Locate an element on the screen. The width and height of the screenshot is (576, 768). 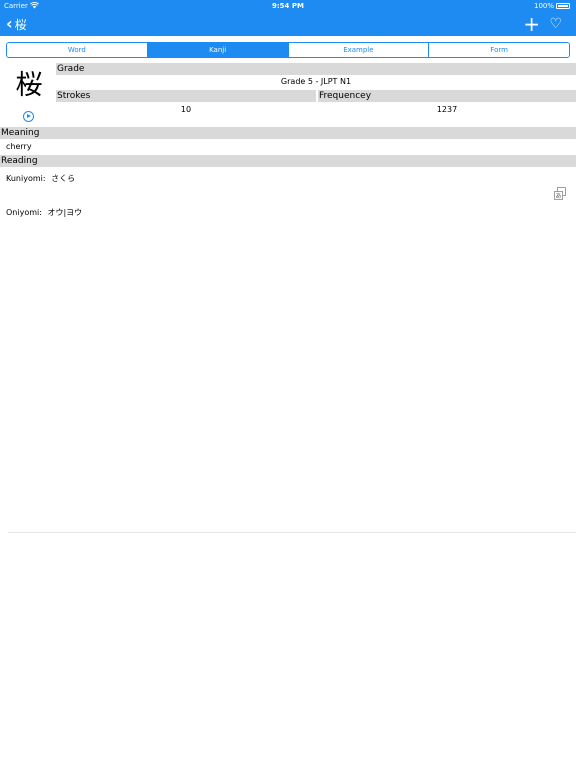
back-label: 桜 is located at coordinates (20, 24).